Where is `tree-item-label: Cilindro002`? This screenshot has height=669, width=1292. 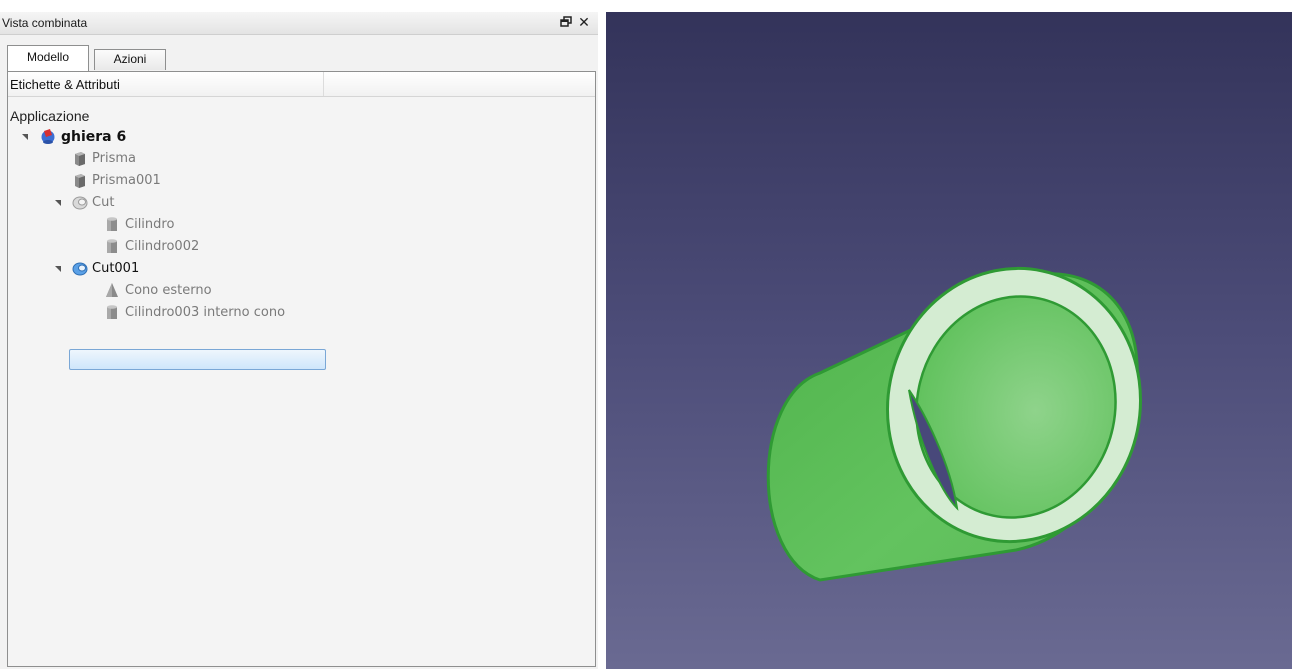 tree-item-label: Cilindro002 is located at coordinates (162, 246).